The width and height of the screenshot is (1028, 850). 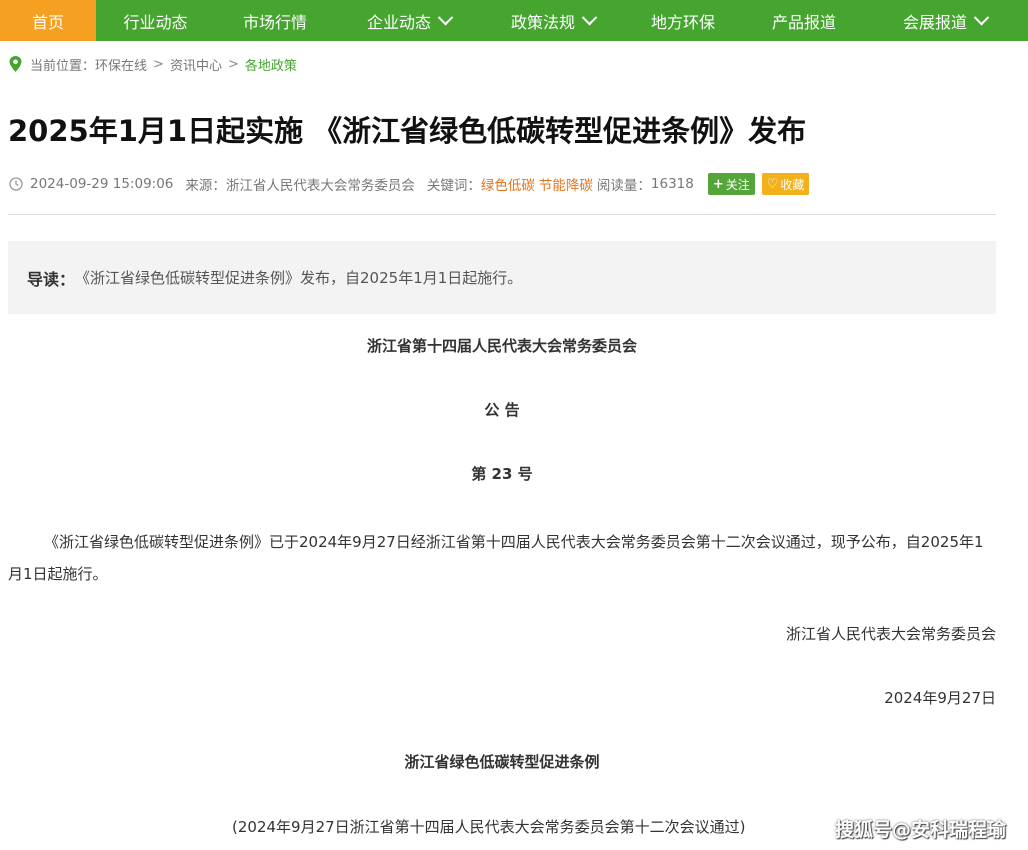 I want to click on nav-item-label: 产品报道, so click(x=803, y=22).